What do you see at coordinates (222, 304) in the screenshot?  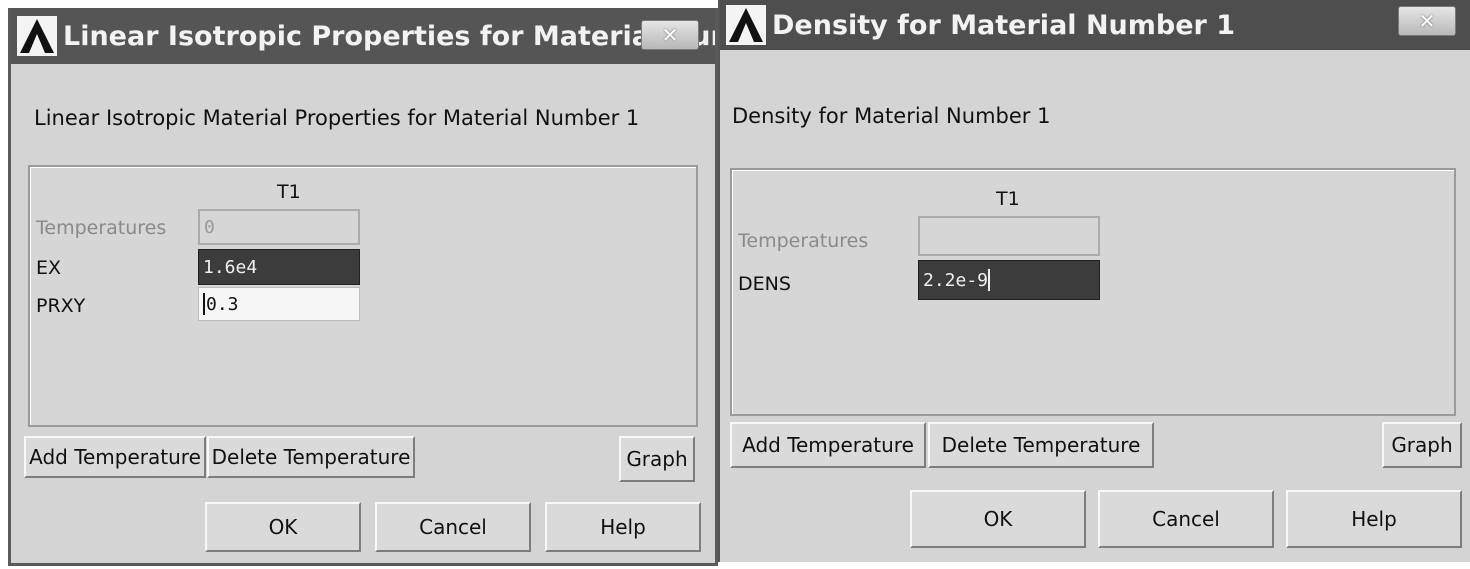 I see `prxy-value: 0.3` at bounding box center [222, 304].